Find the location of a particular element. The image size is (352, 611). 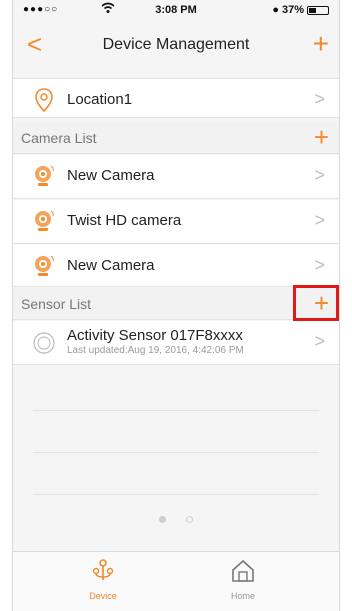

home-icon is located at coordinates (243, 573).